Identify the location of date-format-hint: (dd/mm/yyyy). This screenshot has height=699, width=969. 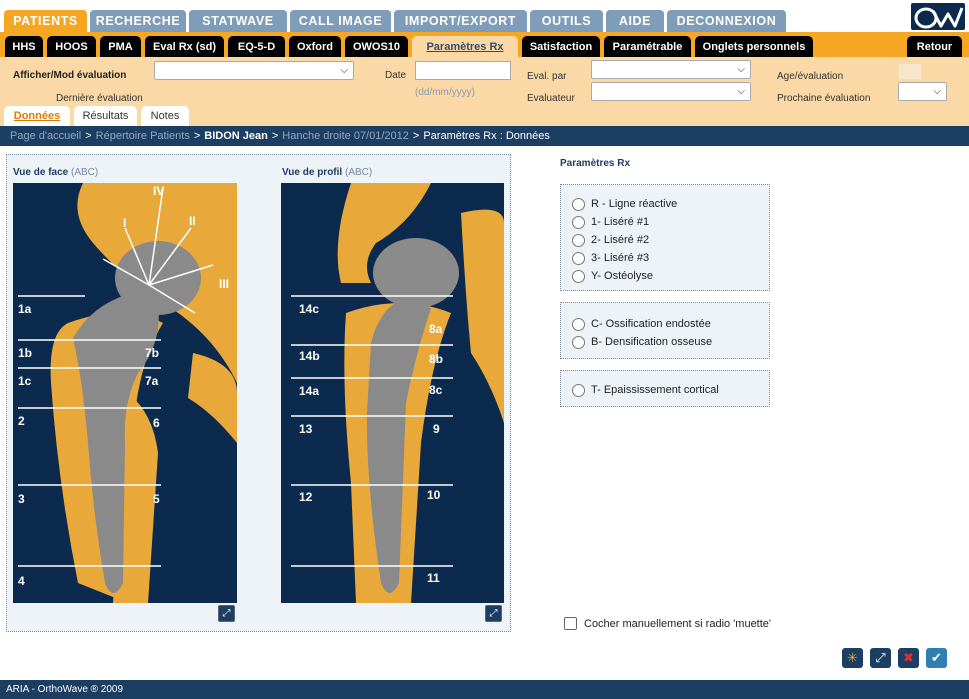
(445, 92).